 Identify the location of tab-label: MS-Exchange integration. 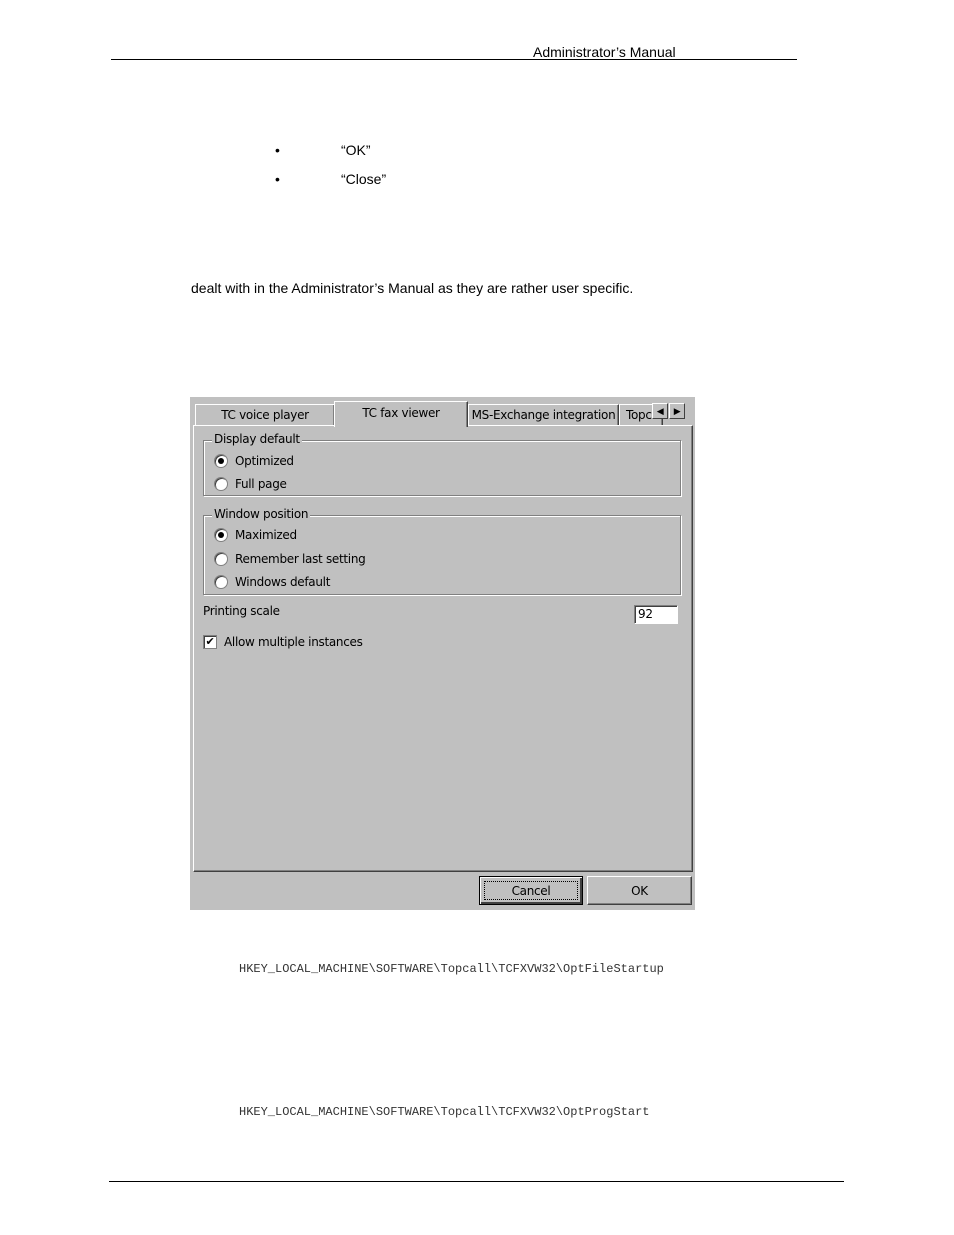
(543, 415).